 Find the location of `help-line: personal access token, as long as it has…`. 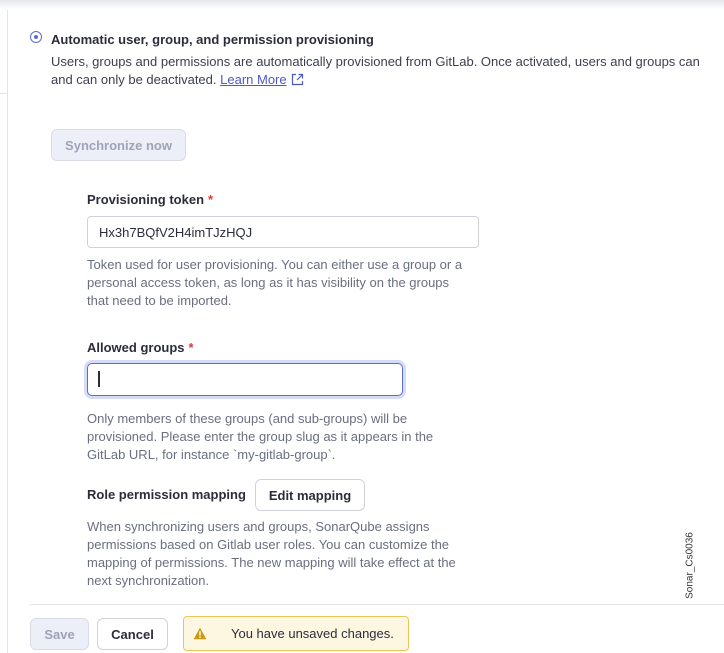

help-line: personal access token, as long as it has… is located at coordinates (268, 282).